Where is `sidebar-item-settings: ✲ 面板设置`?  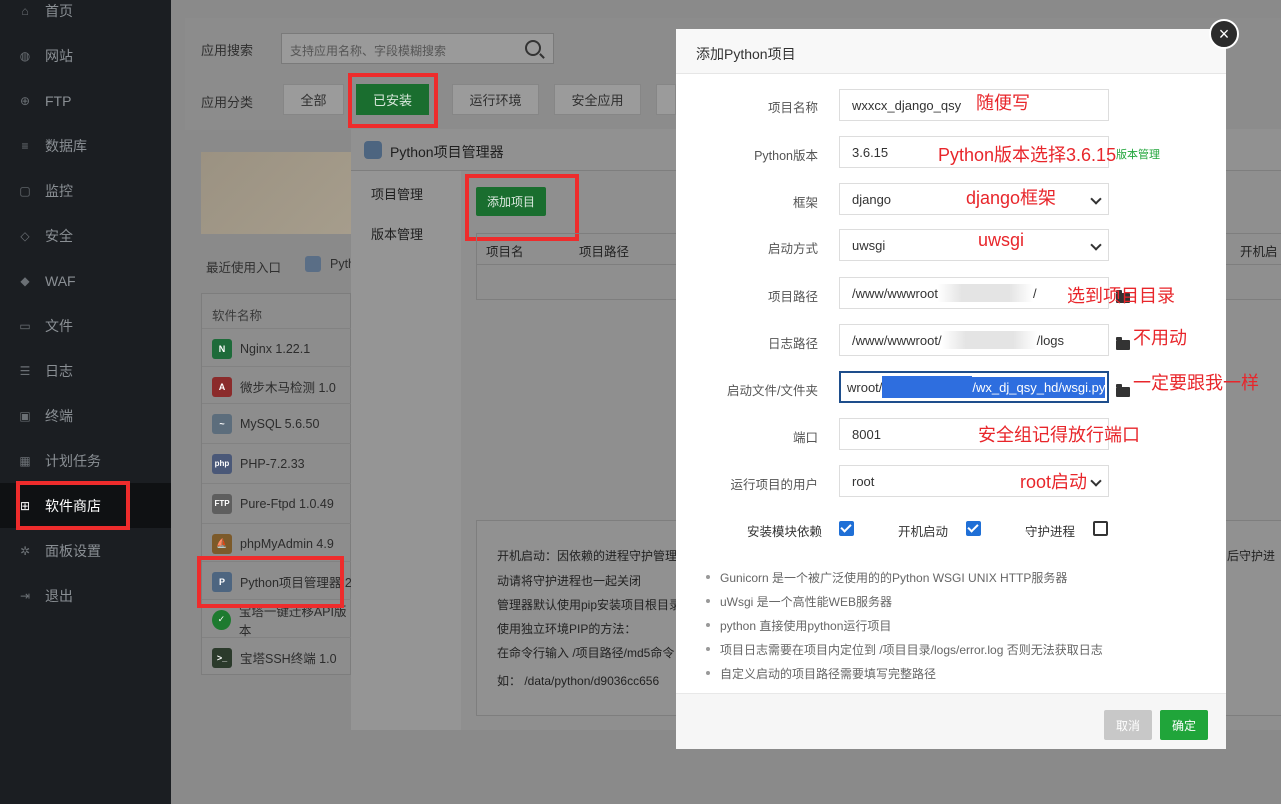
sidebar-item-settings: ✲ 面板设置 is located at coordinates (85, 550).